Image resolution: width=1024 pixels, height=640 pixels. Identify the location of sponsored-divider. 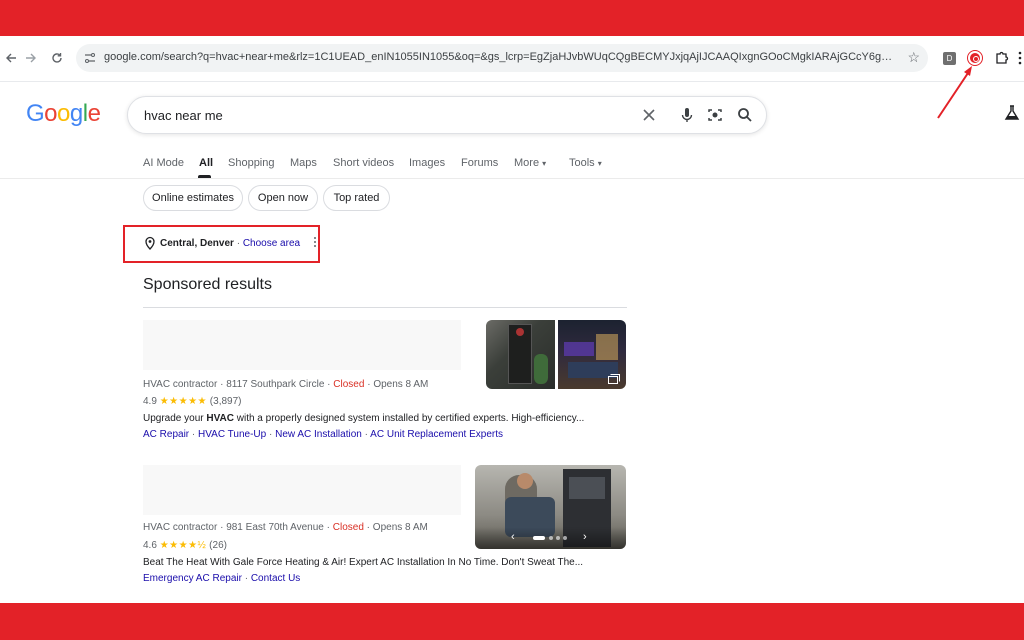
(385, 307).